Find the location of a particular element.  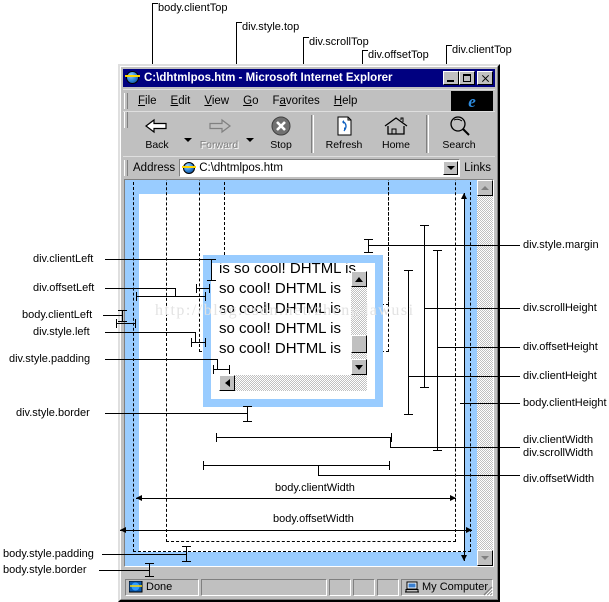

label-div-style-border: div.style.border is located at coordinates (53, 413).